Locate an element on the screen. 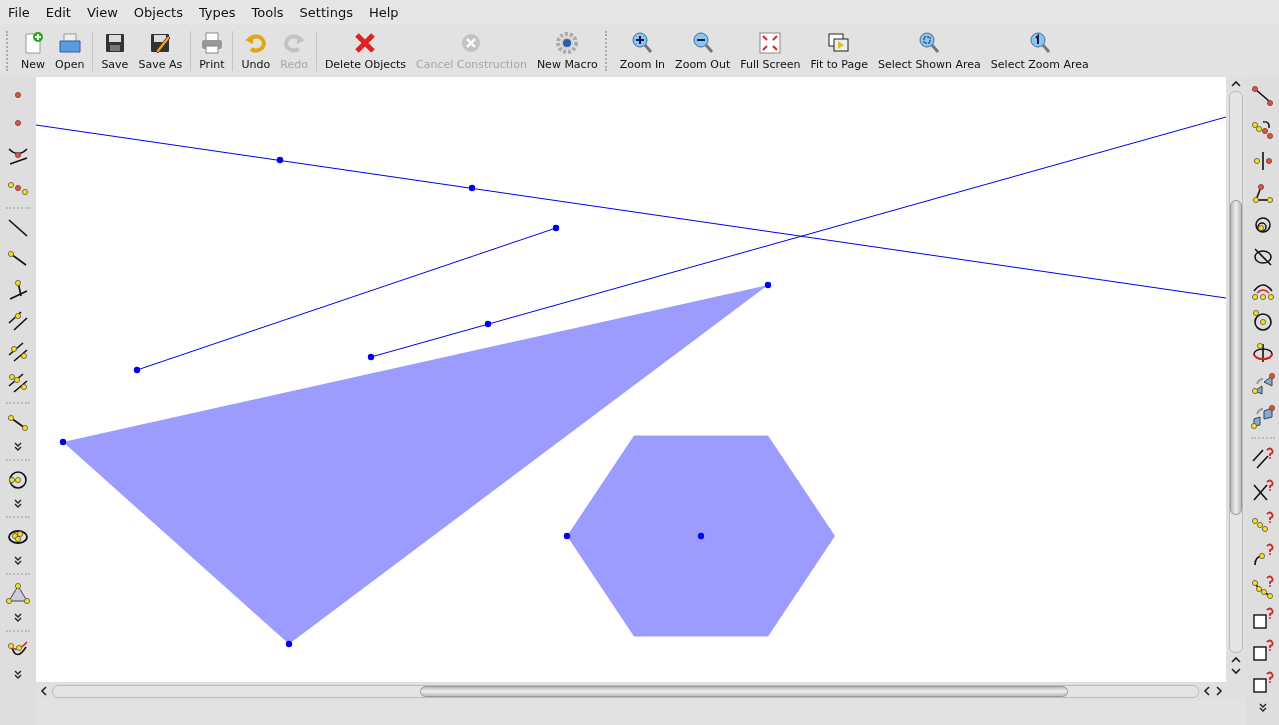 This screenshot has height=725, width=1279. menu-item: Types is located at coordinates (217, 12).